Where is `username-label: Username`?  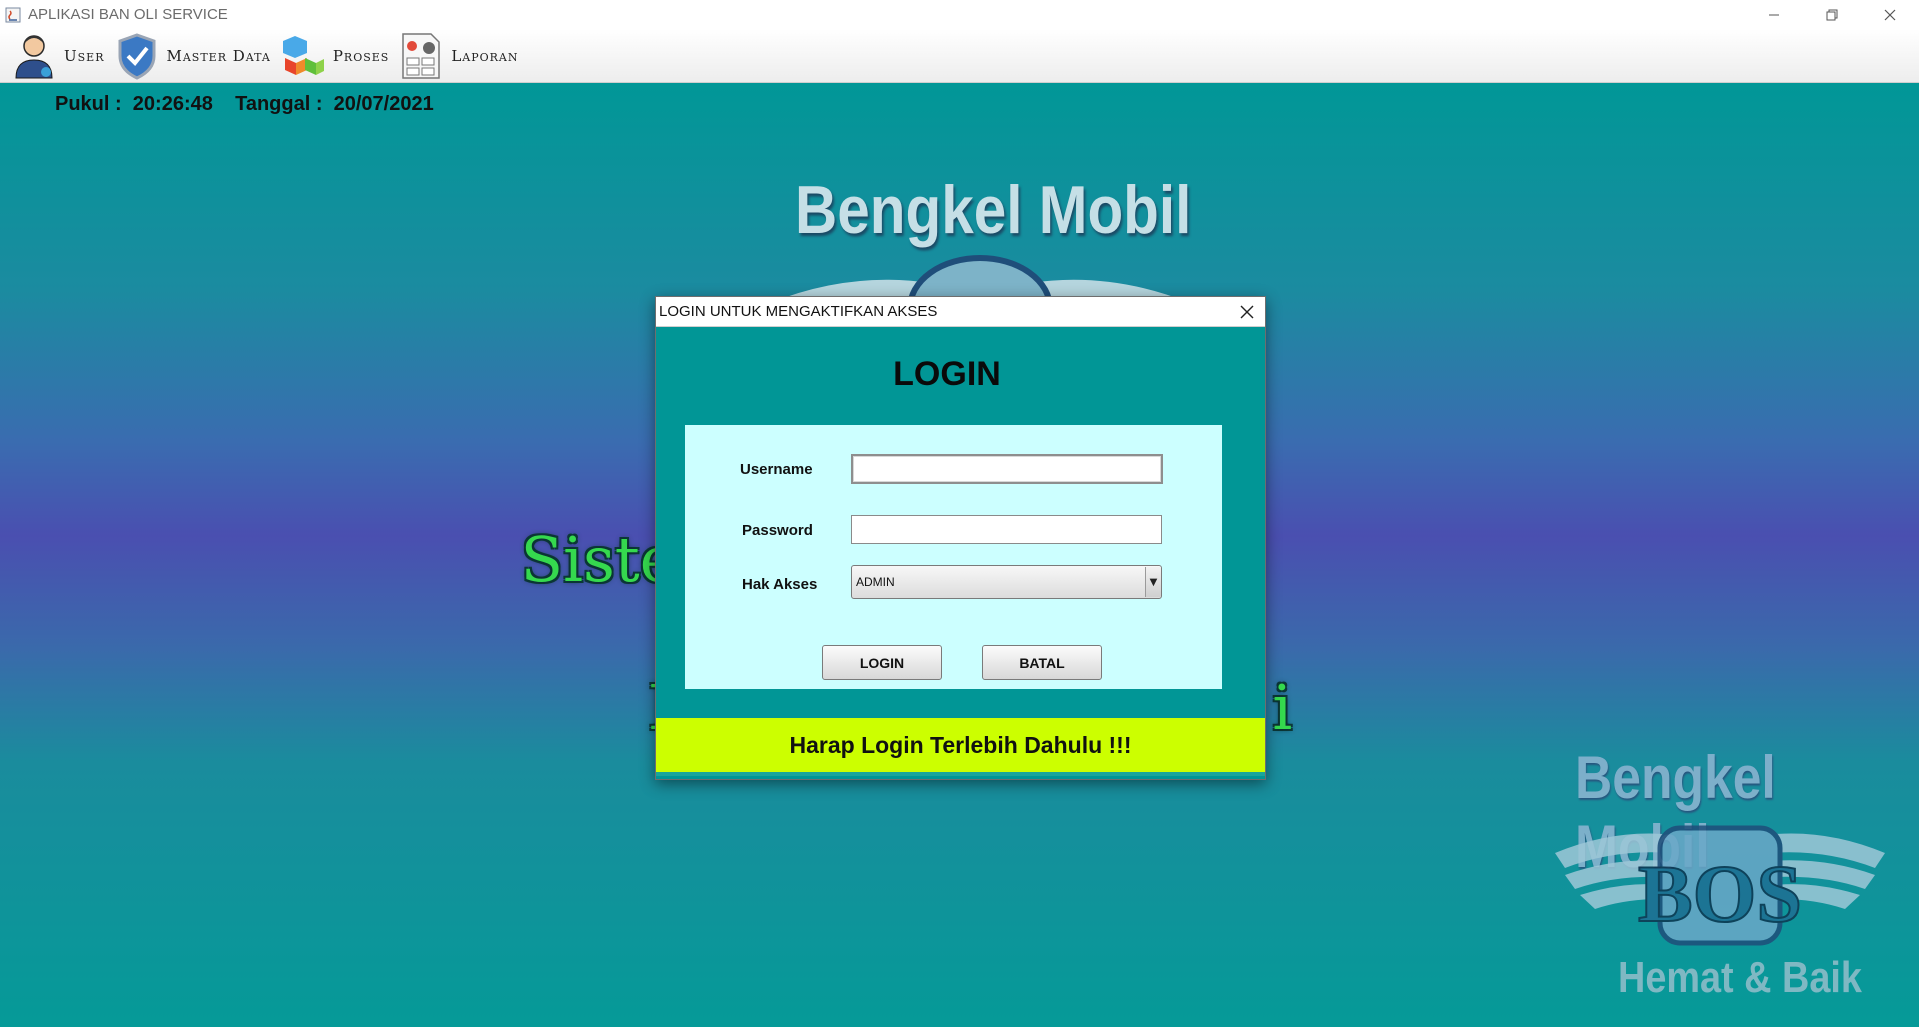
username-label: Username is located at coordinates (776, 469).